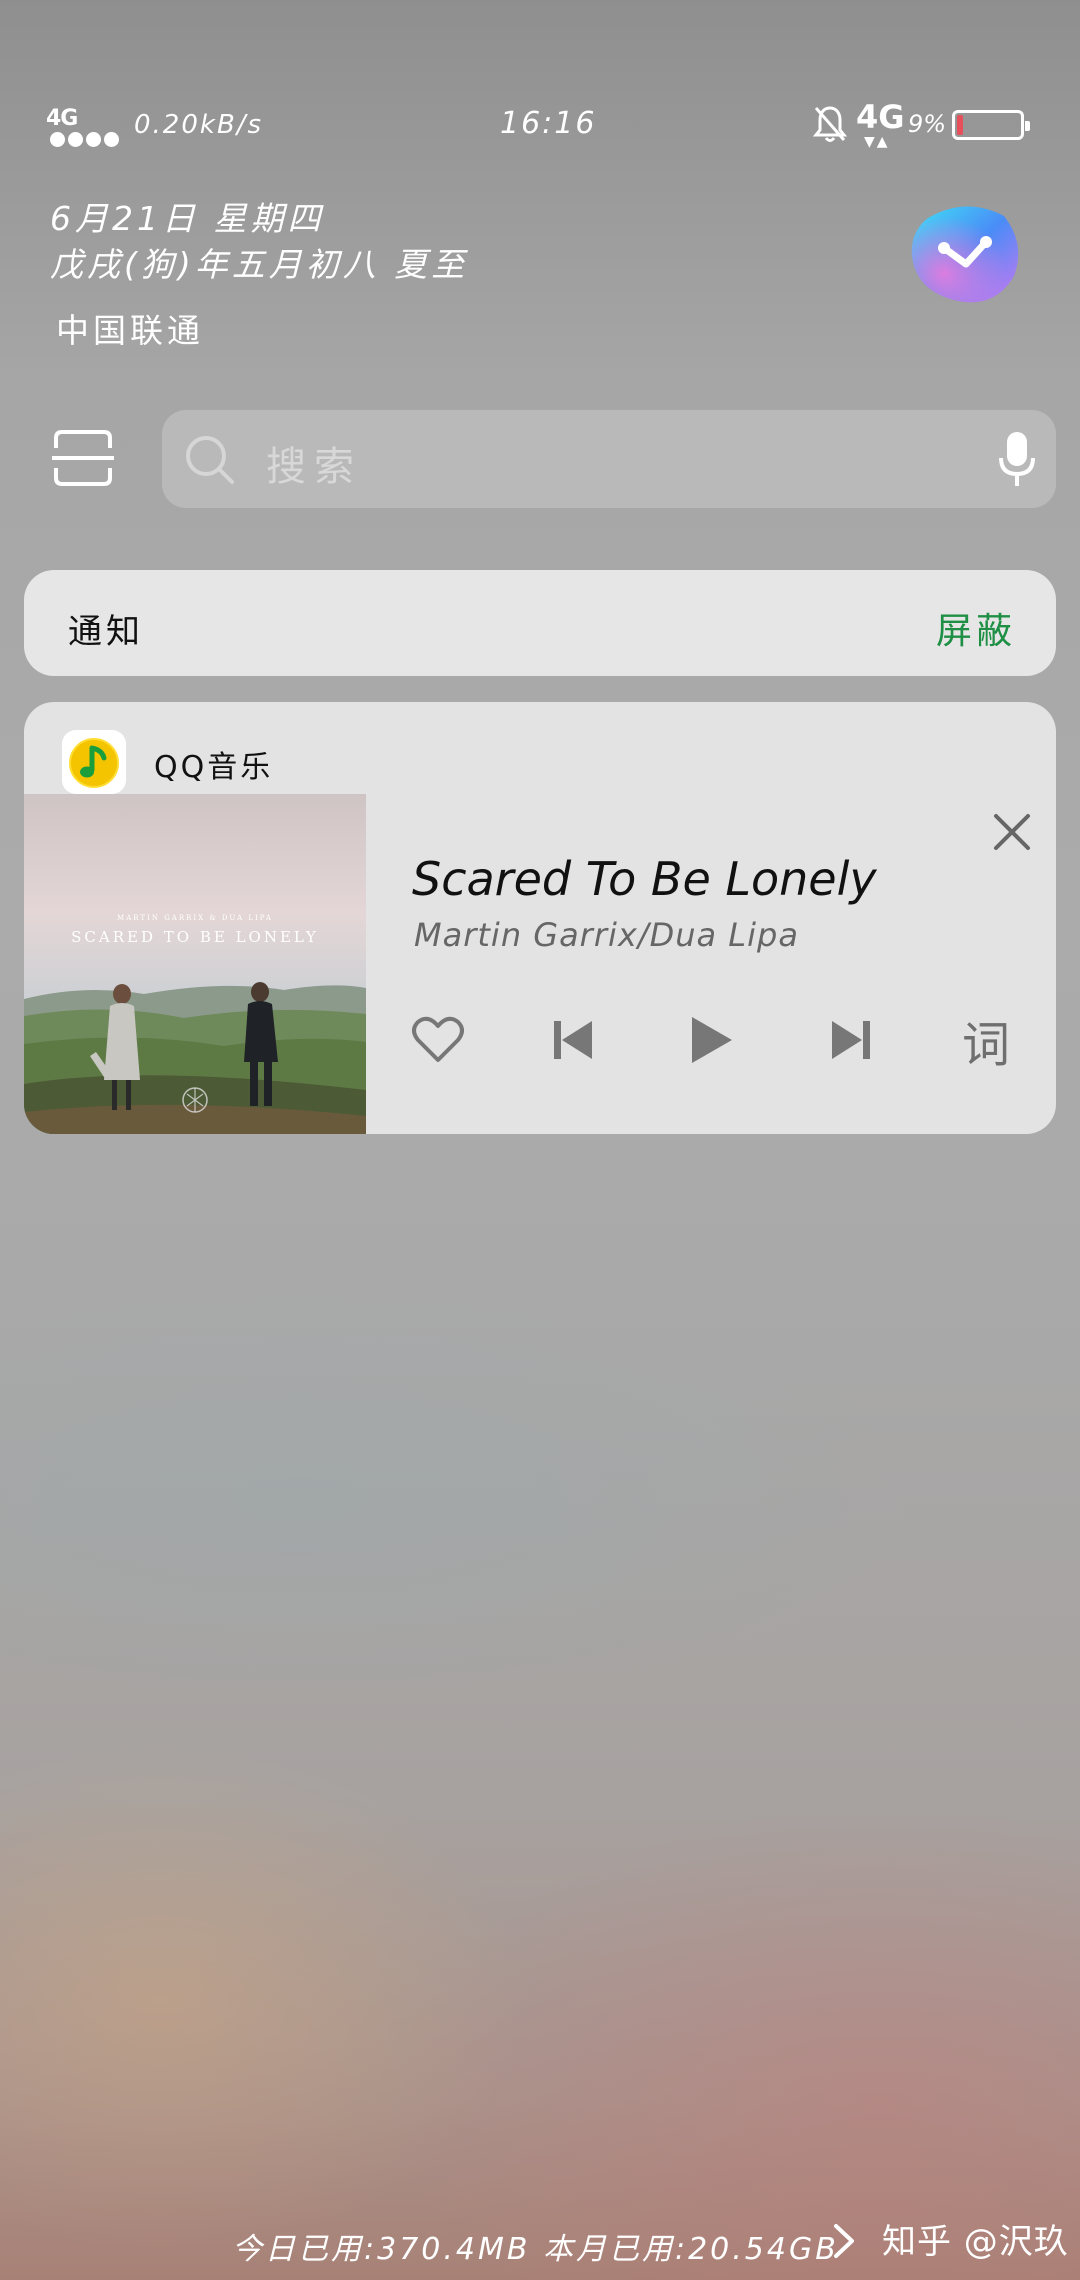 Image resolution: width=1080 pixels, height=2280 pixels. Describe the element at coordinates (609, 459) in the screenshot. I see `search-bar: 搜索` at that location.